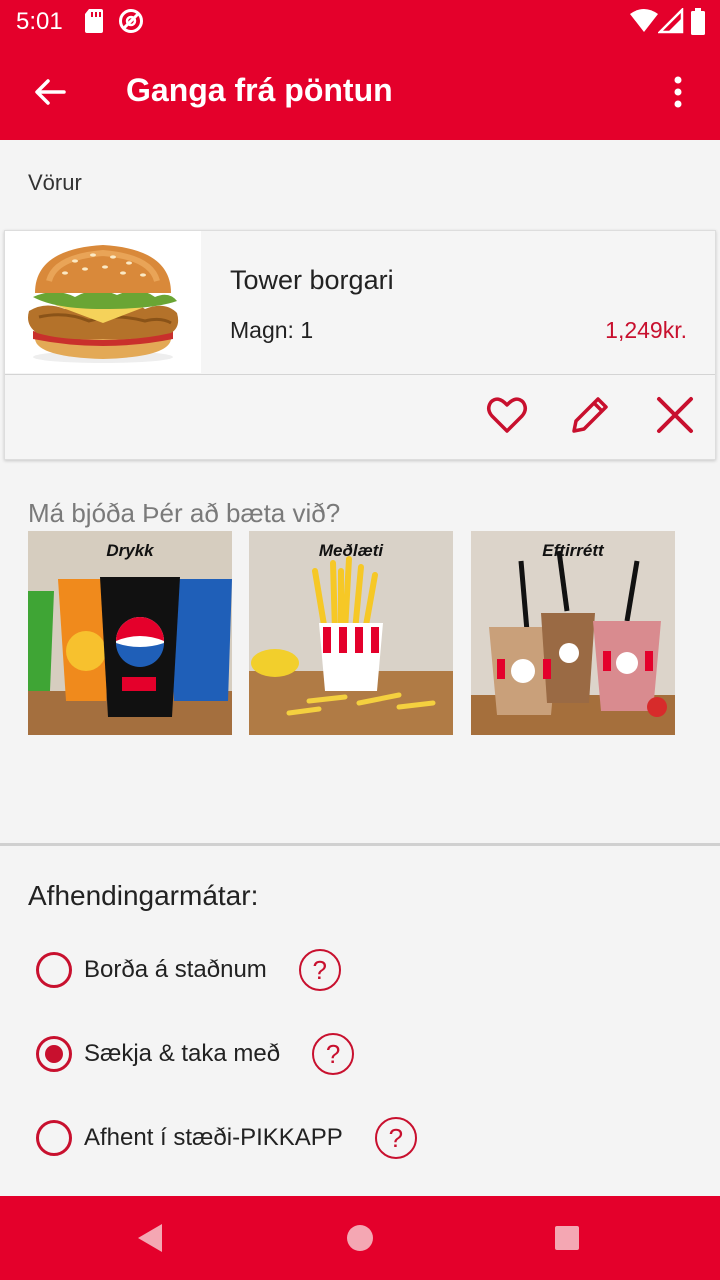 The height and width of the screenshot is (1280, 720). I want to click on heart-icon, so click(507, 415).